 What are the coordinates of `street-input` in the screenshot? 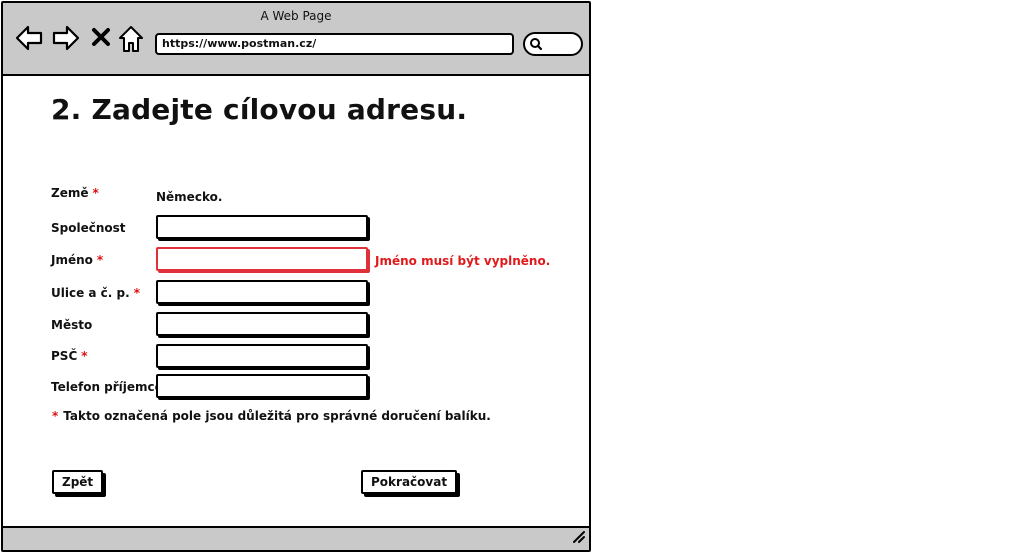 It's located at (262, 292).